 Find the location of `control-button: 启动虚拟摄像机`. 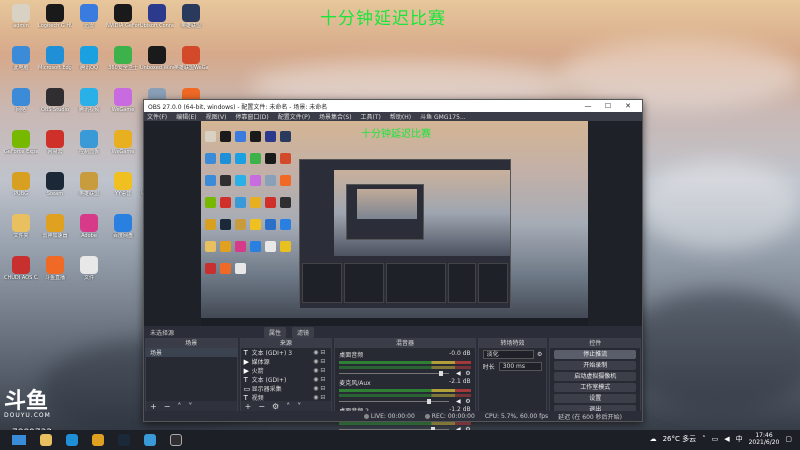

control-button: 启动虚拟摄像机 is located at coordinates (595, 376).